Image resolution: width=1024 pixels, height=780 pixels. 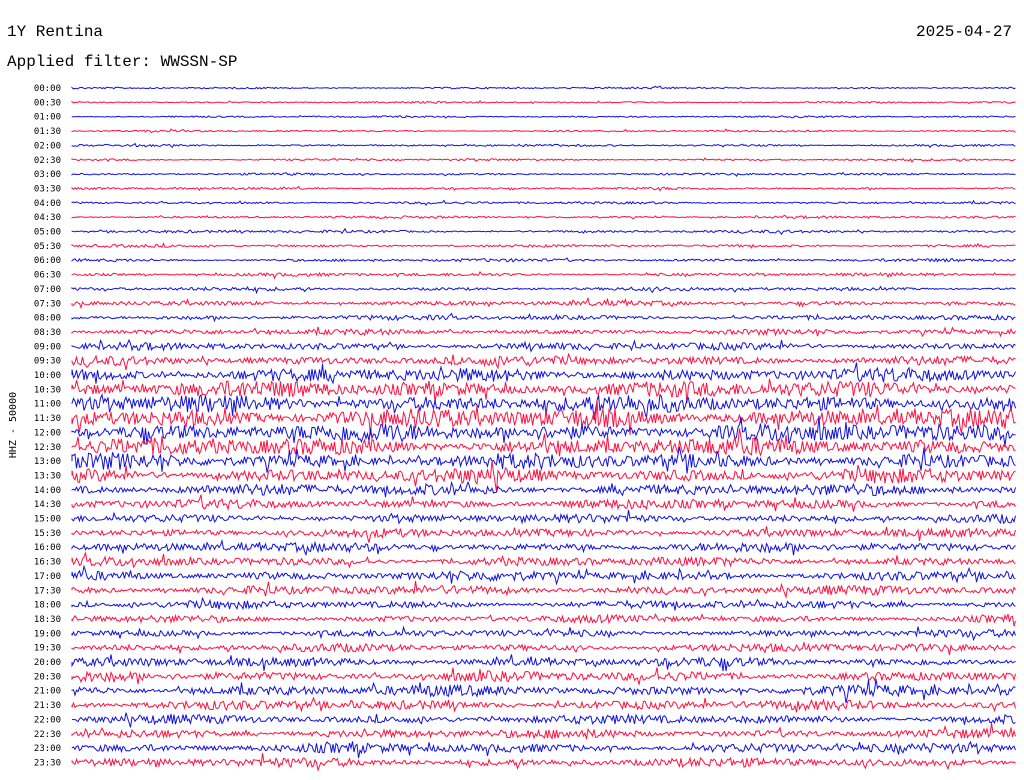 I want to click on filter-label: Applied filter: WWSSN-SP, so click(x=122, y=62).